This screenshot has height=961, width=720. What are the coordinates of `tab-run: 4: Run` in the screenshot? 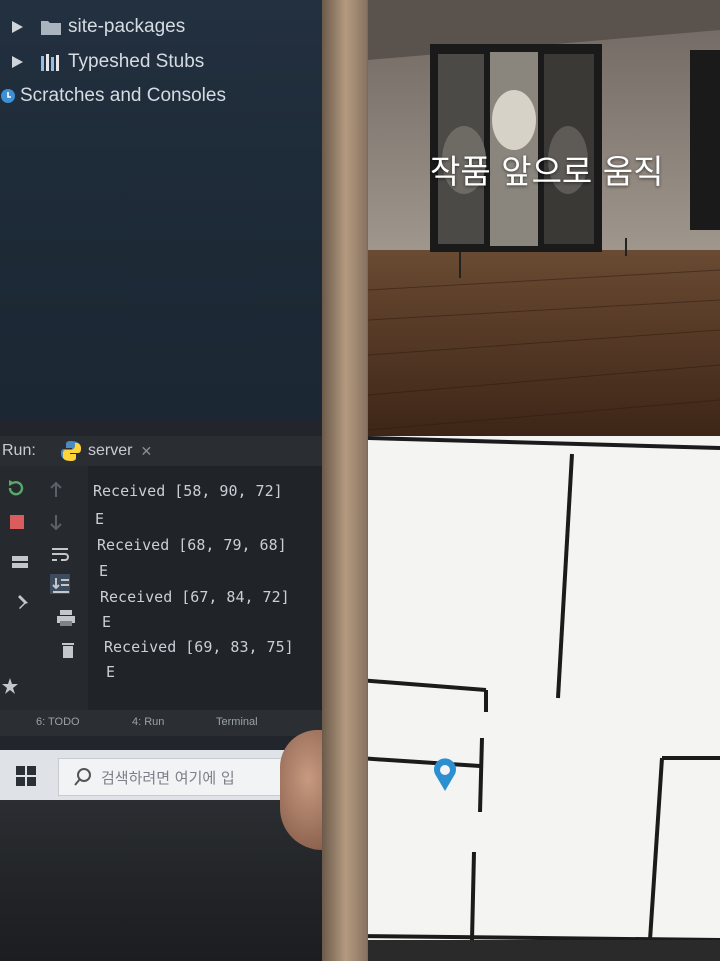 It's located at (148, 722).